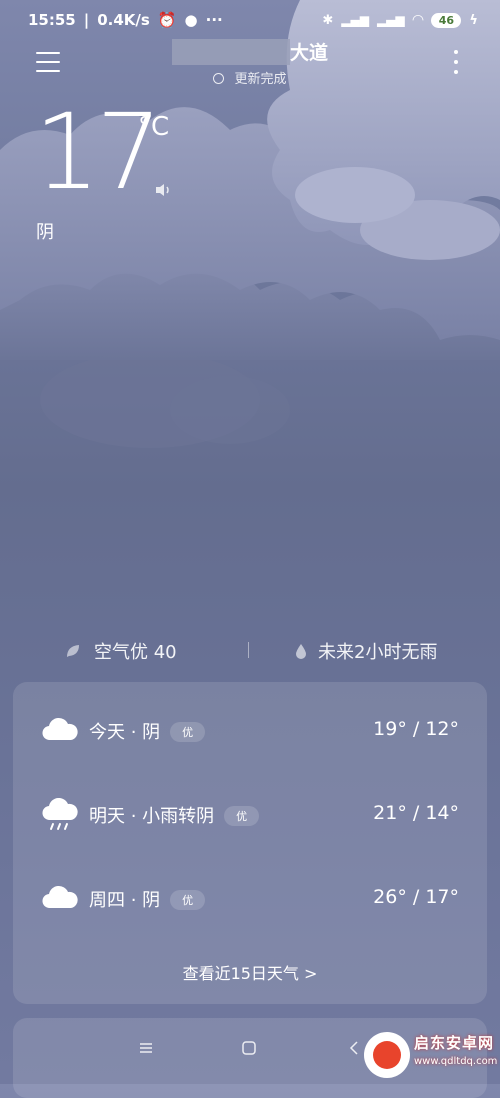 This screenshot has height=1098, width=500. I want to click on status-bar: 15:55 | 0.4K/s ⏰ ● ··· ✱ ▂▄▆ ▂▄▆ ◠ 46 ϟ, so click(250, 20).